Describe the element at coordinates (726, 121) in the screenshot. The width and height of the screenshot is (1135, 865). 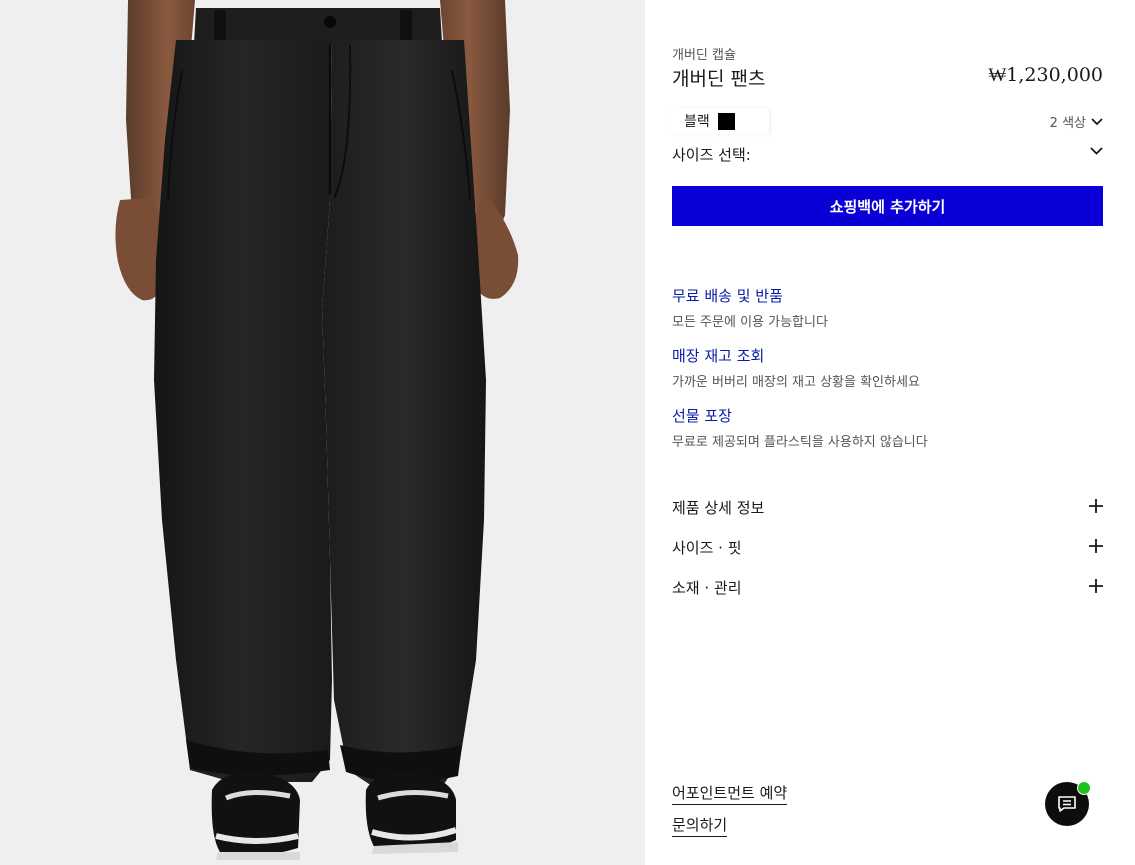
I see `color-swatch` at that location.